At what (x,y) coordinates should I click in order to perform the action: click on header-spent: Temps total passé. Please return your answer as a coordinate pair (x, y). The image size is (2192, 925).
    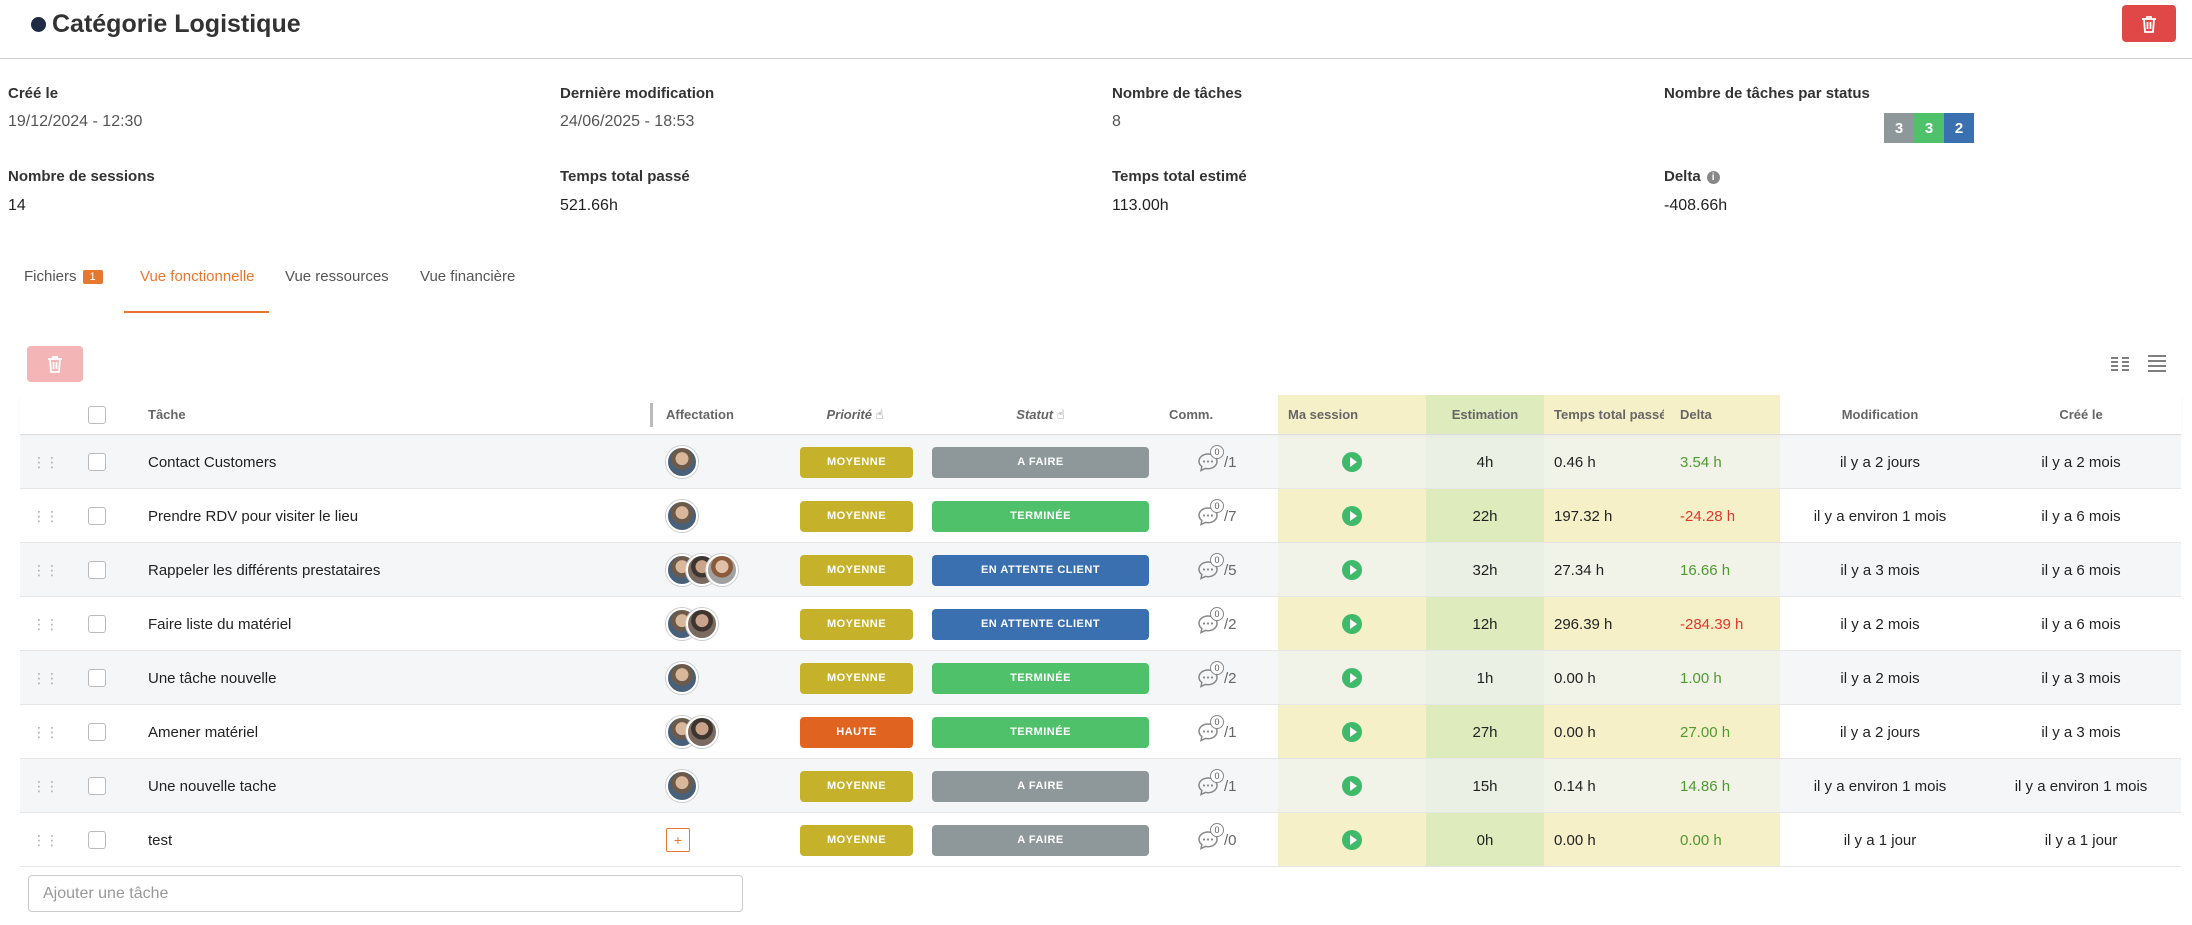
    Looking at the image, I should click on (1609, 415).